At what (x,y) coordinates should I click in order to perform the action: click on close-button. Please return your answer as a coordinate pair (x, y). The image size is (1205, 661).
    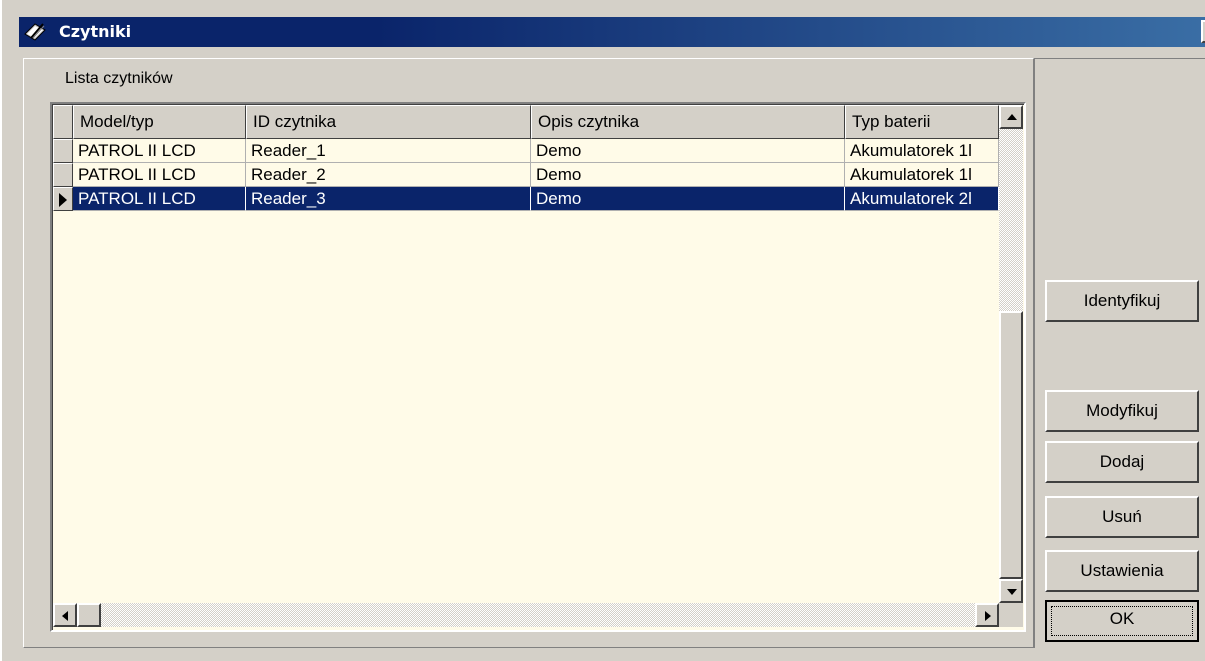
    Looking at the image, I should click on (1203, 31).